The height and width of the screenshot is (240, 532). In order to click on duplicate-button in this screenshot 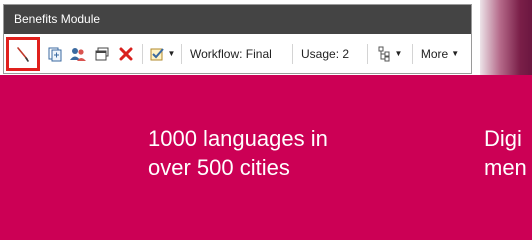, I will do `click(55, 54)`.